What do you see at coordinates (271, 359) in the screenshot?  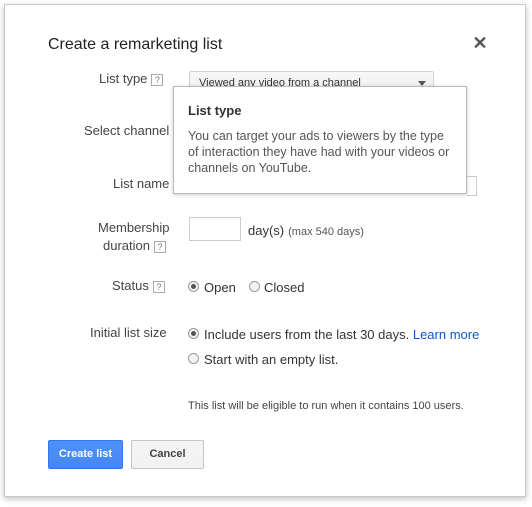 I see `empty-list-label: Start with an empty list.` at bounding box center [271, 359].